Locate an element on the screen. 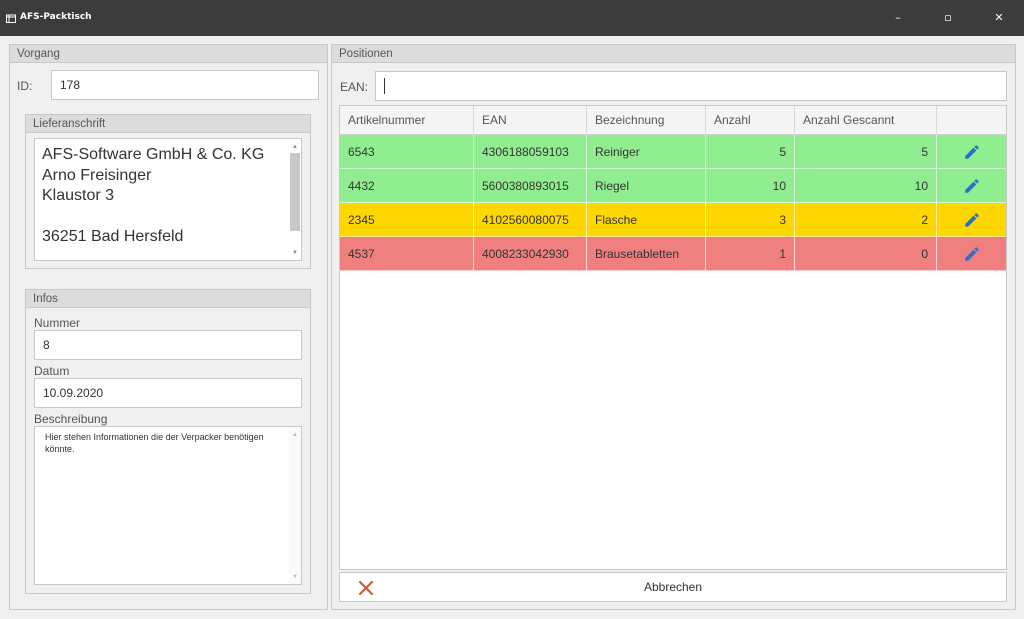  cell-ean: 4306188059103 is located at coordinates (530, 152).